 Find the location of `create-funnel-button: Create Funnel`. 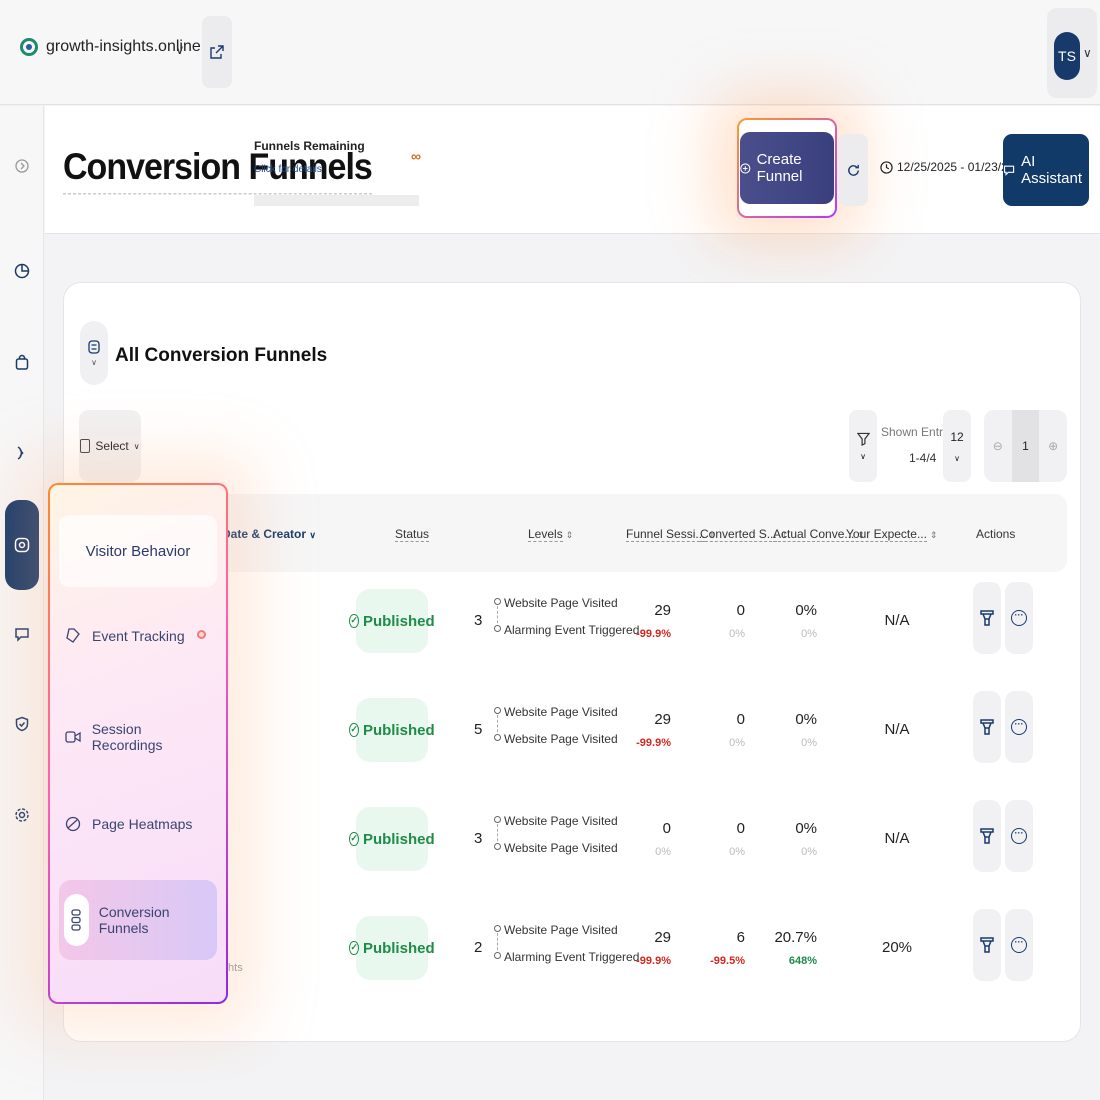

create-funnel-button: Create Funnel is located at coordinates (787, 168).